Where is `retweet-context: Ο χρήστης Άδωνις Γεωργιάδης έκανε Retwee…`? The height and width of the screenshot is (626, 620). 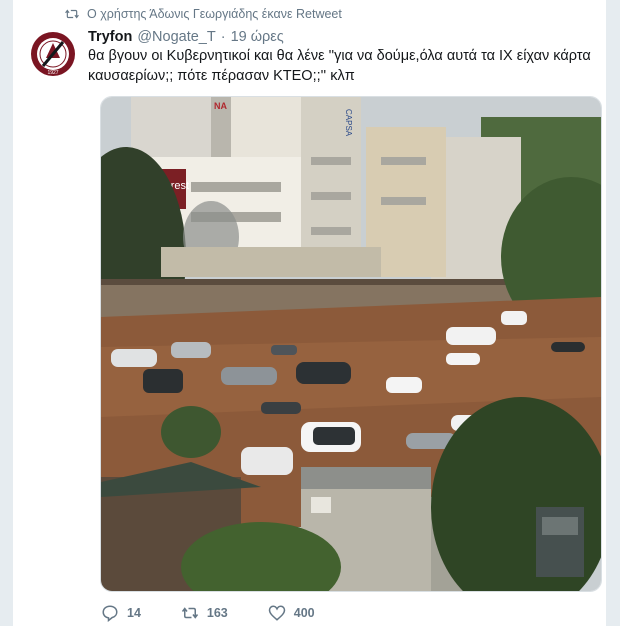
retweet-context: Ο χρήστης Άδωνις Γεωργιάδης έκανε Retwee… is located at coordinates (203, 14).